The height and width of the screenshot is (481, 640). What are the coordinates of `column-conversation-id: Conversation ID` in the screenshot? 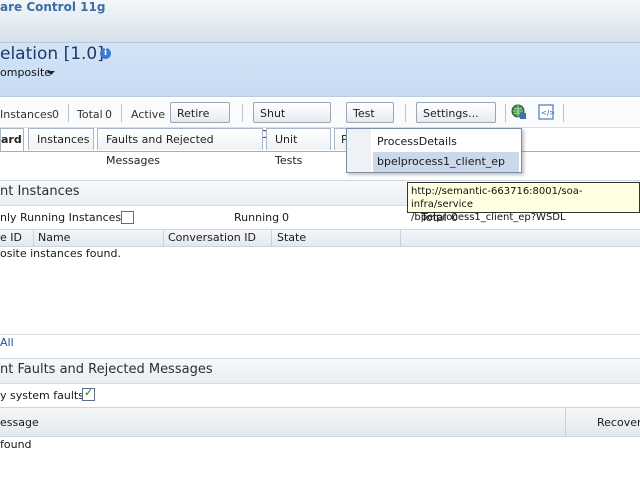 It's located at (212, 237).